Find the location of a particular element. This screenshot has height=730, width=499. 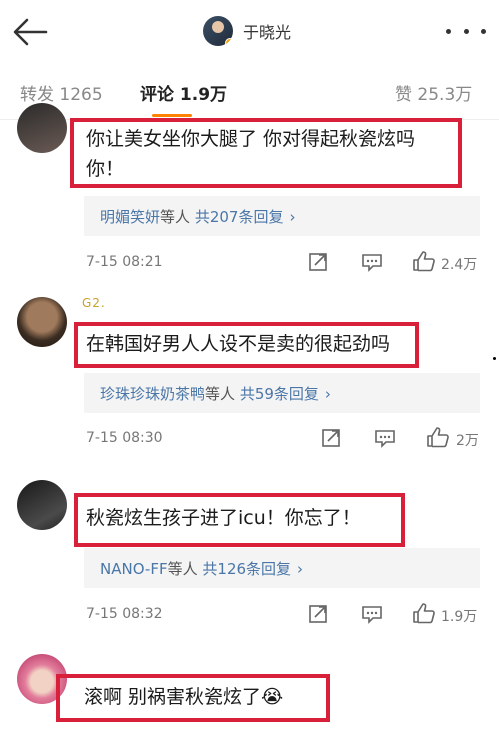

tab-repost: 转发 1265 is located at coordinates (61, 92).